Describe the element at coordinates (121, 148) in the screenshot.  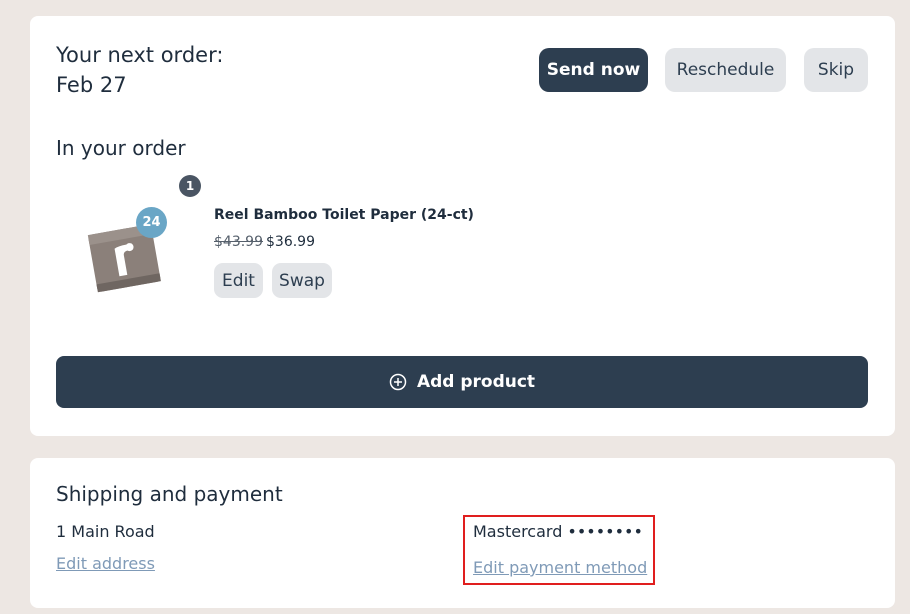
I see `in-your-order-title: In your order` at that location.